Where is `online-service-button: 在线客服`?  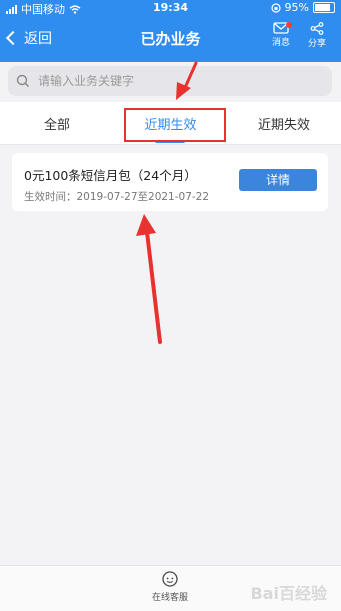
online-service-button: 在线客服 is located at coordinates (170, 586).